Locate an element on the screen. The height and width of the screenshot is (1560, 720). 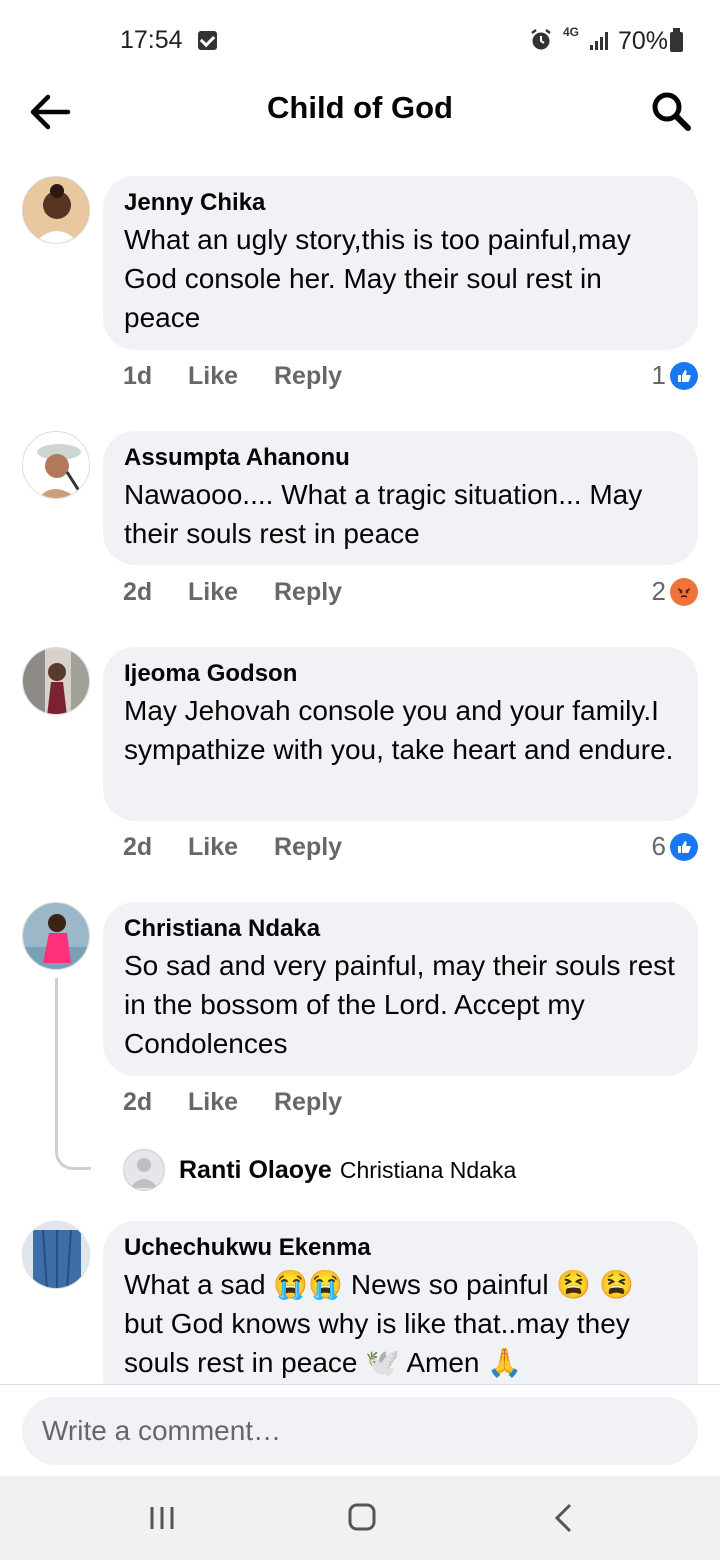
reaction-summary: 1 is located at coordinates (675, 375).